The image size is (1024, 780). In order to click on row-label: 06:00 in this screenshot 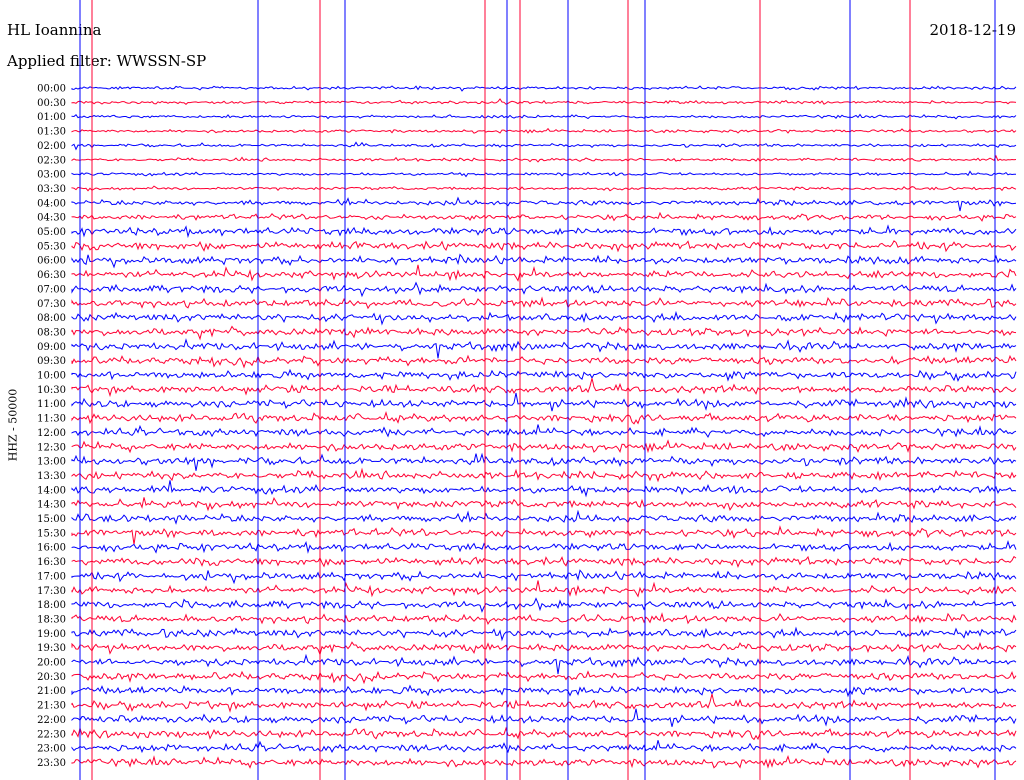, I will do `click(51, 261)`.